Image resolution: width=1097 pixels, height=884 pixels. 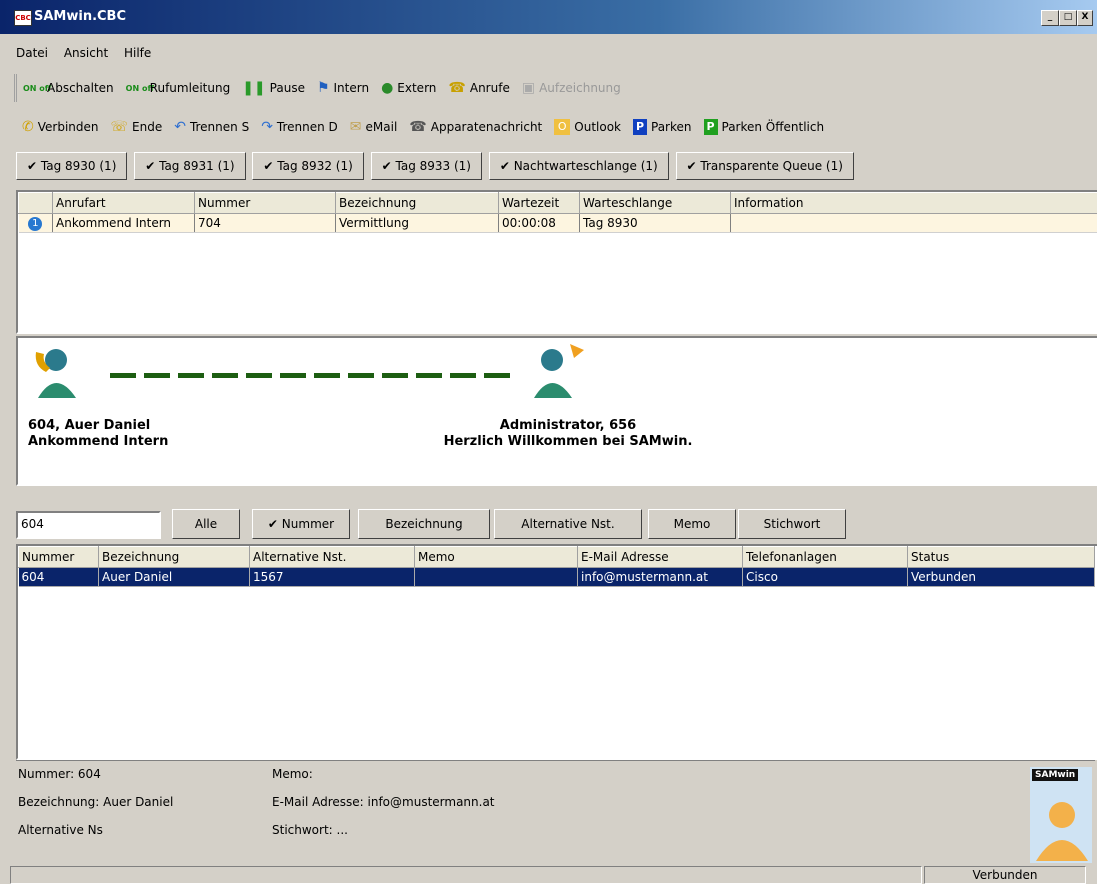 I want to click on tab-tag-8933: ✔ Tag 8933 (1), so click(x=426, y=166).